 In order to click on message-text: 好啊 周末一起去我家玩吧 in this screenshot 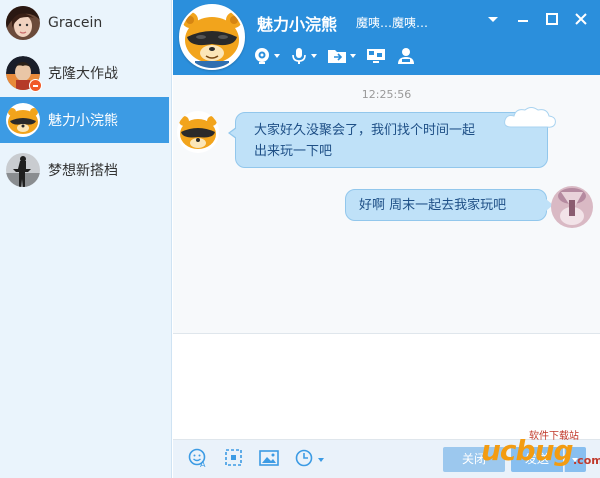, I will do `click(433, 205)`.